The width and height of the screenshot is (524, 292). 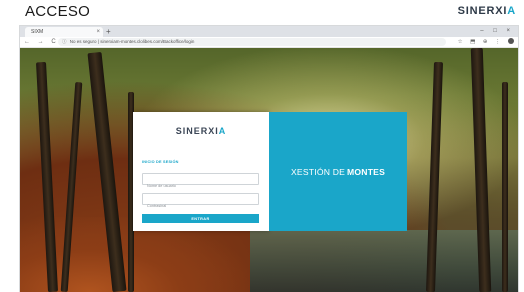 I want to click on extension-icons-glyphs: ☆ ⬒ ⊕ ⋮, so click(x=481, y=42).